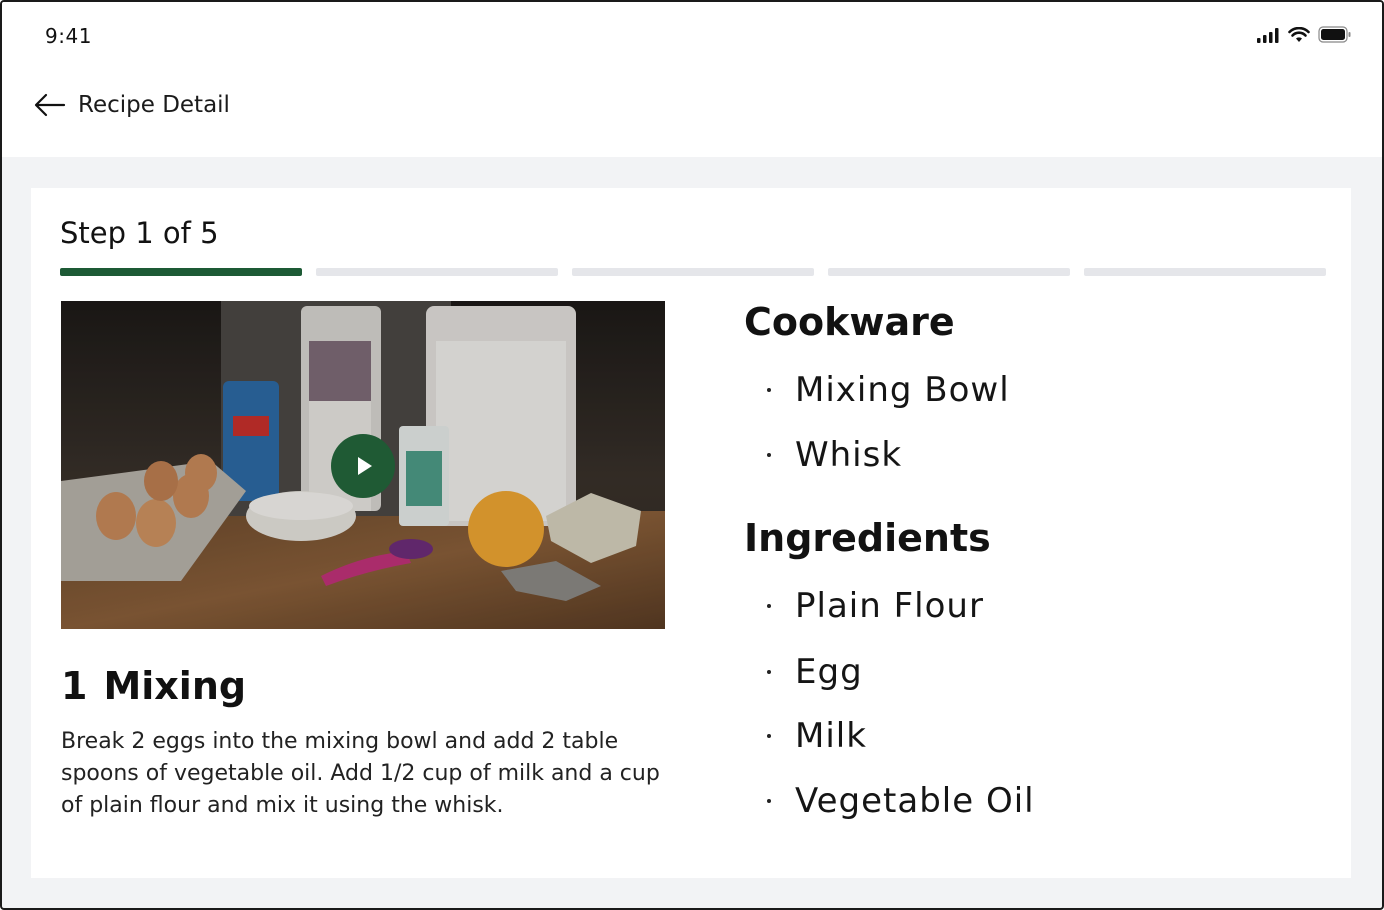 This screenshot has width=1384, height=910. I want to click on play-icon, so click(365, 466).